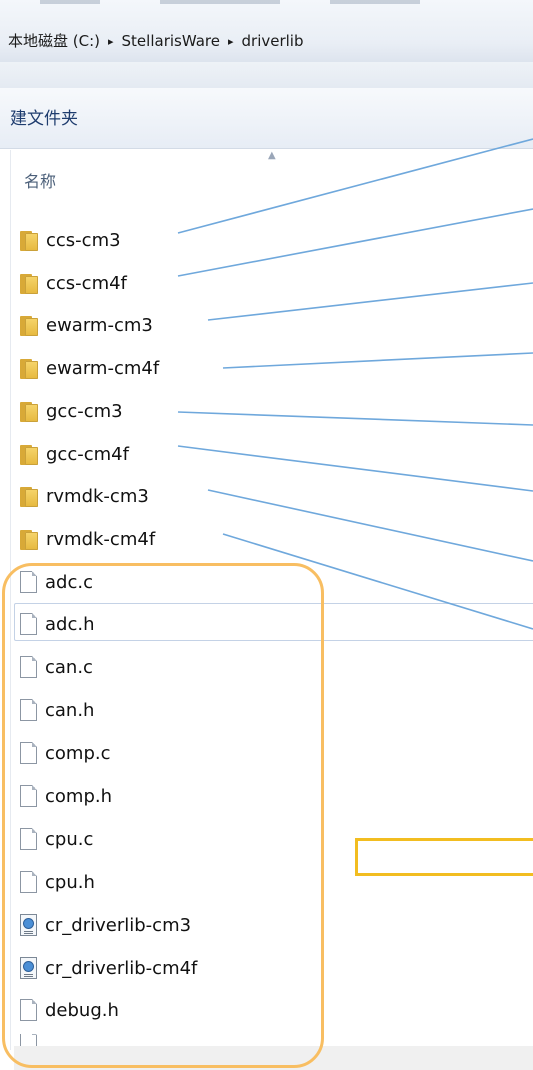  I want to click on sort-ascending-icon: ▲, so click(272, 155).